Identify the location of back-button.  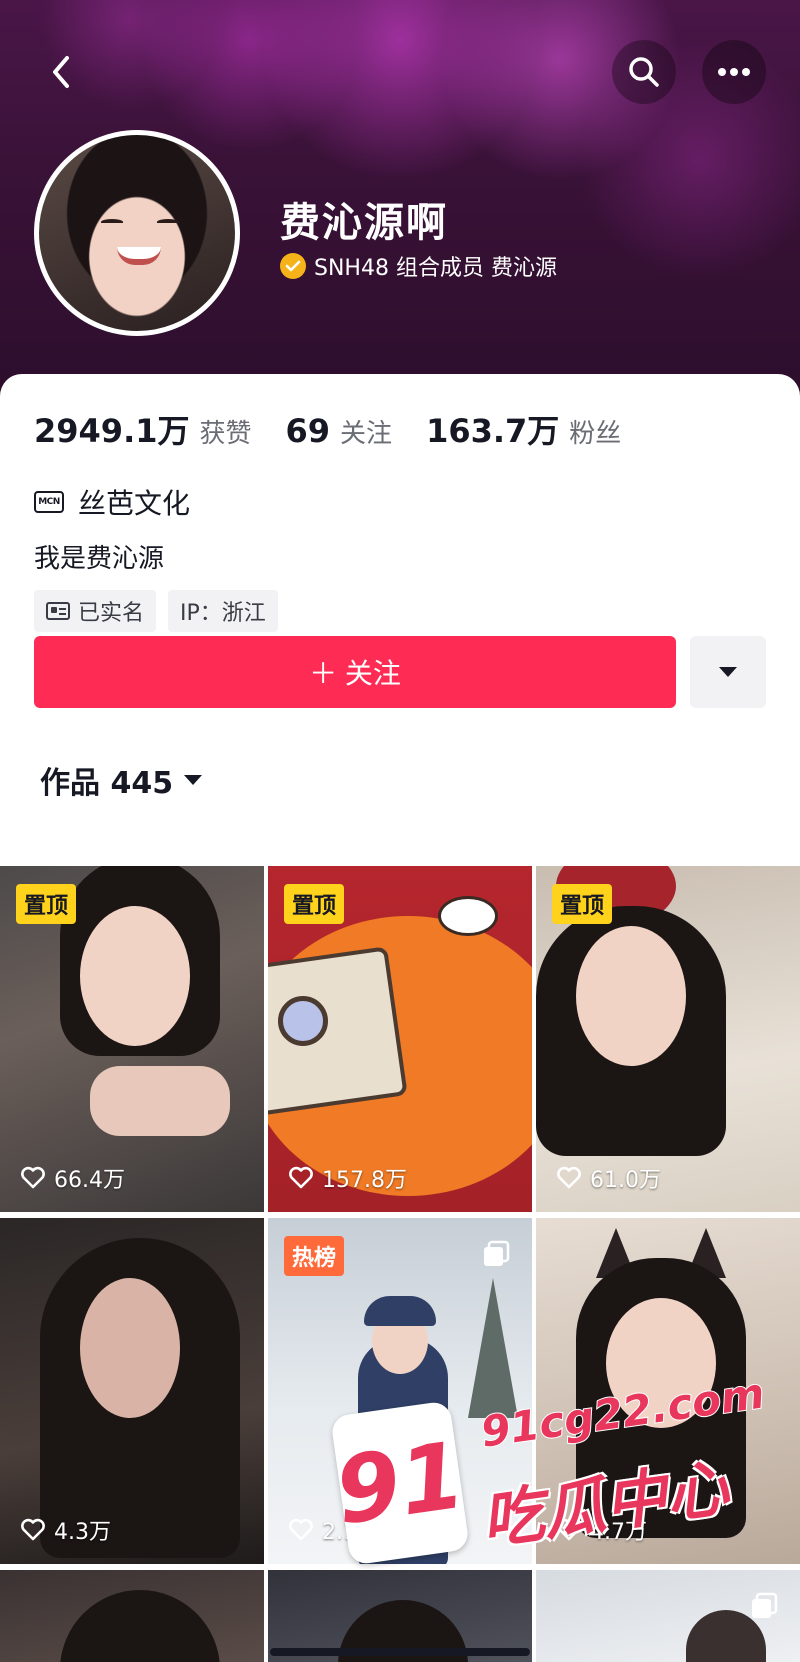
(62, 72).